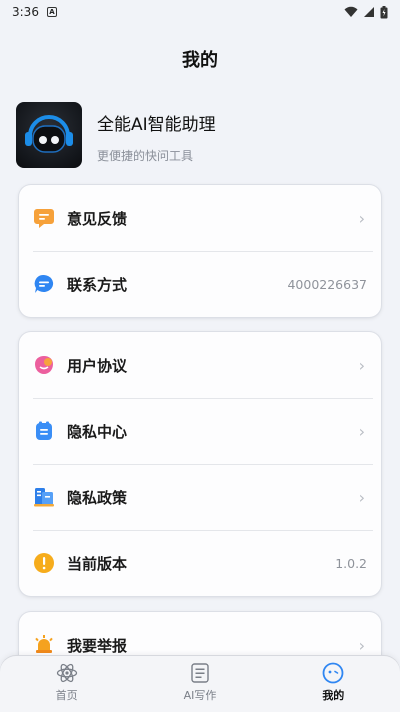  What do you see at coordinates (200, 673) in the screenshot?
I see `writing-icon` at bounding box center [200, 673].